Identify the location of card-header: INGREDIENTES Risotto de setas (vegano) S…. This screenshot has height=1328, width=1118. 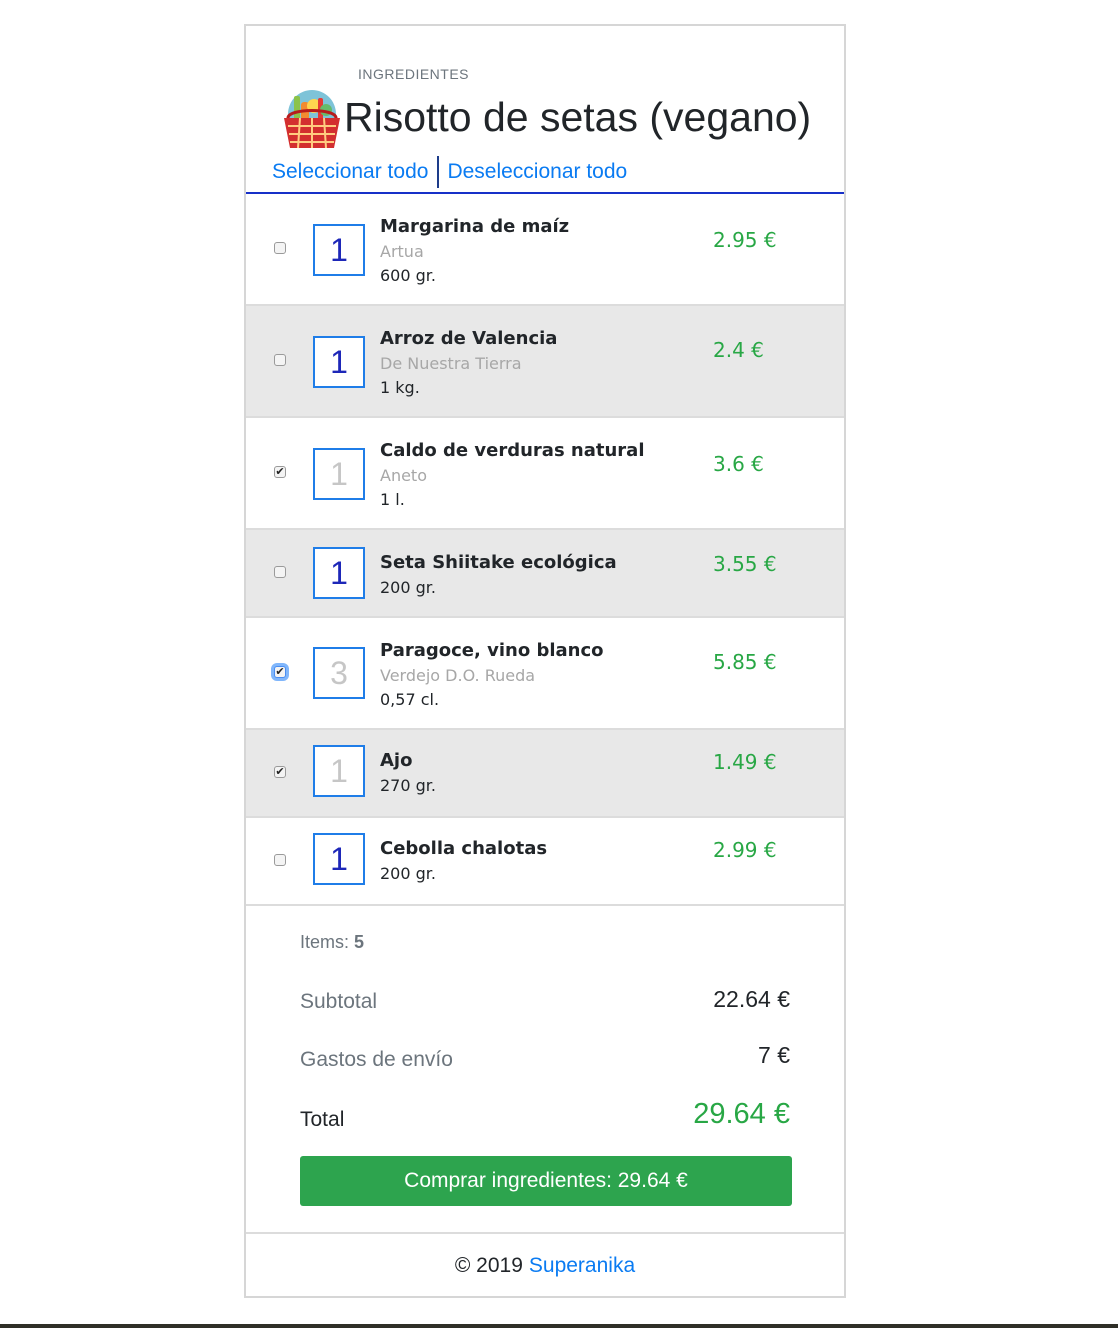
(545, 110).